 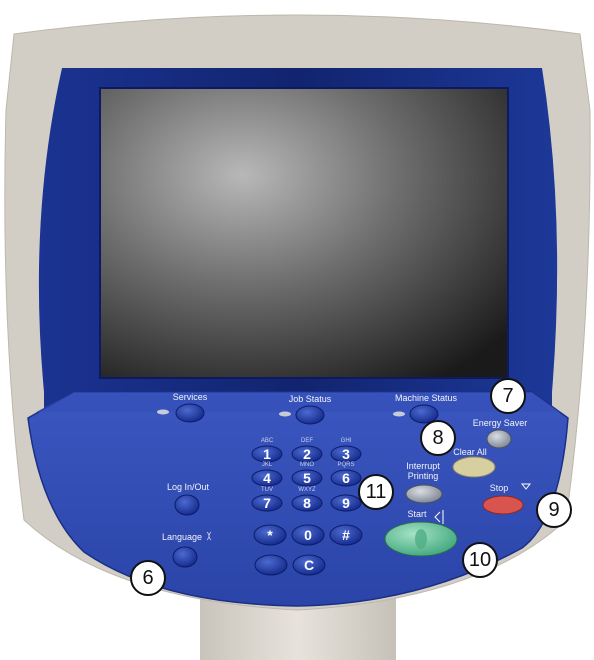 I want to click on language-button, so click(x=185, y=557).